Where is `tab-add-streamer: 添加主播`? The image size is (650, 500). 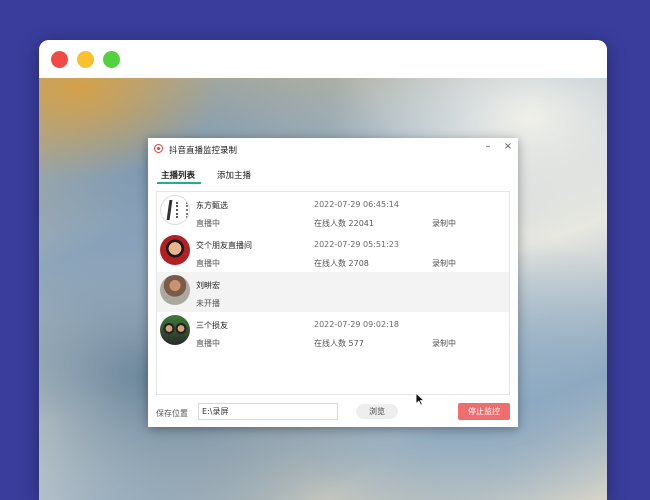
tab-add-streamer: 添加主播 is located at coordinates (234, 175).